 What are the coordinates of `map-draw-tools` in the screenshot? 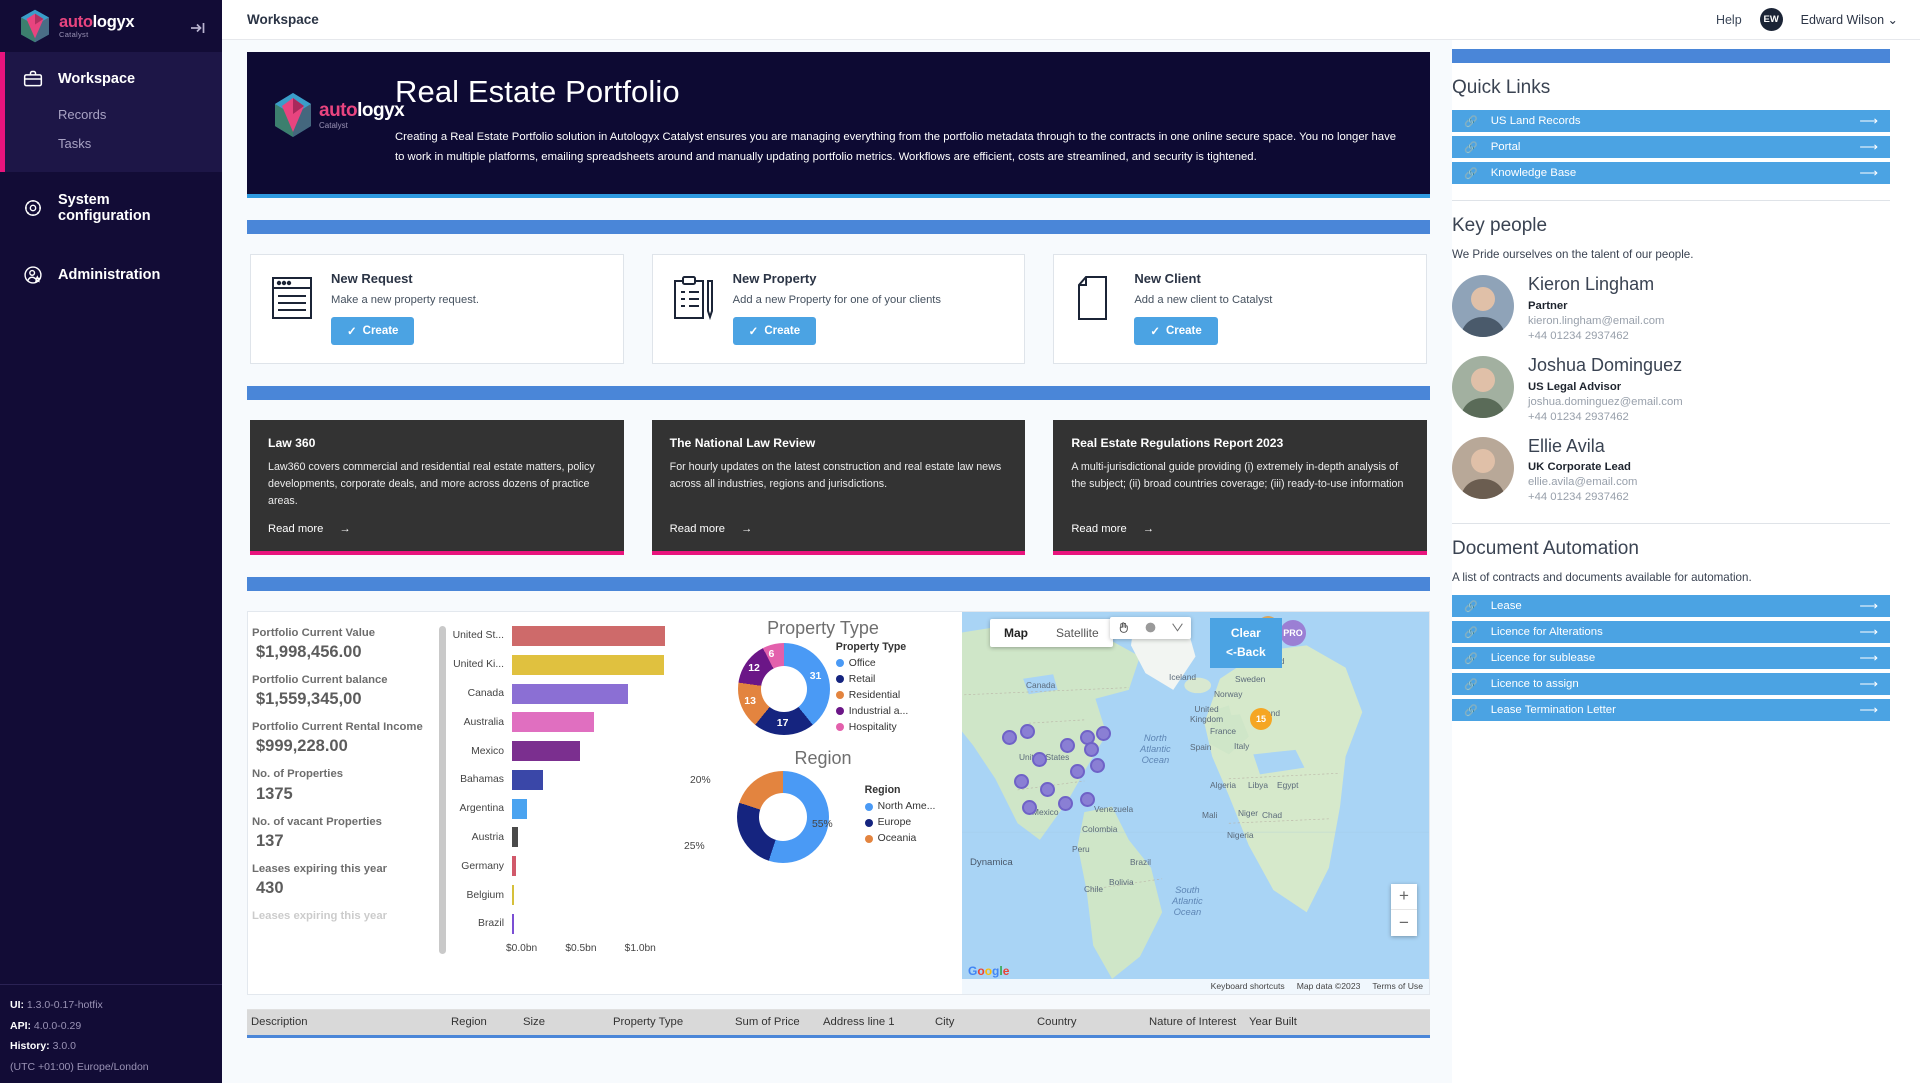 It's located at (1150, 627).